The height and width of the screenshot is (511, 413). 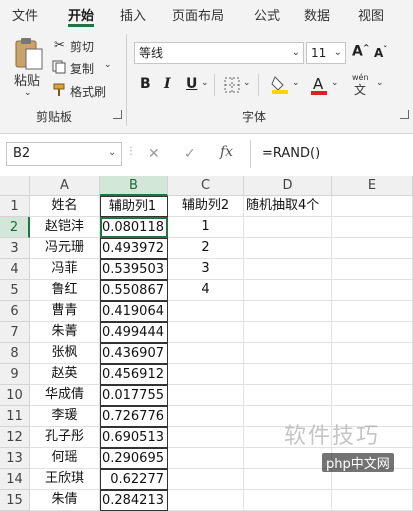 I want to click on copy-button: 复制, so click(x=82, y=68).